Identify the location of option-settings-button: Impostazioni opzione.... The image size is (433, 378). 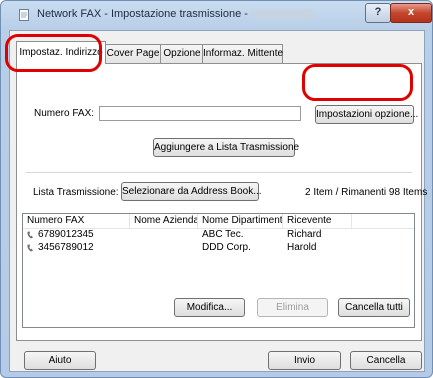
(366, 114).